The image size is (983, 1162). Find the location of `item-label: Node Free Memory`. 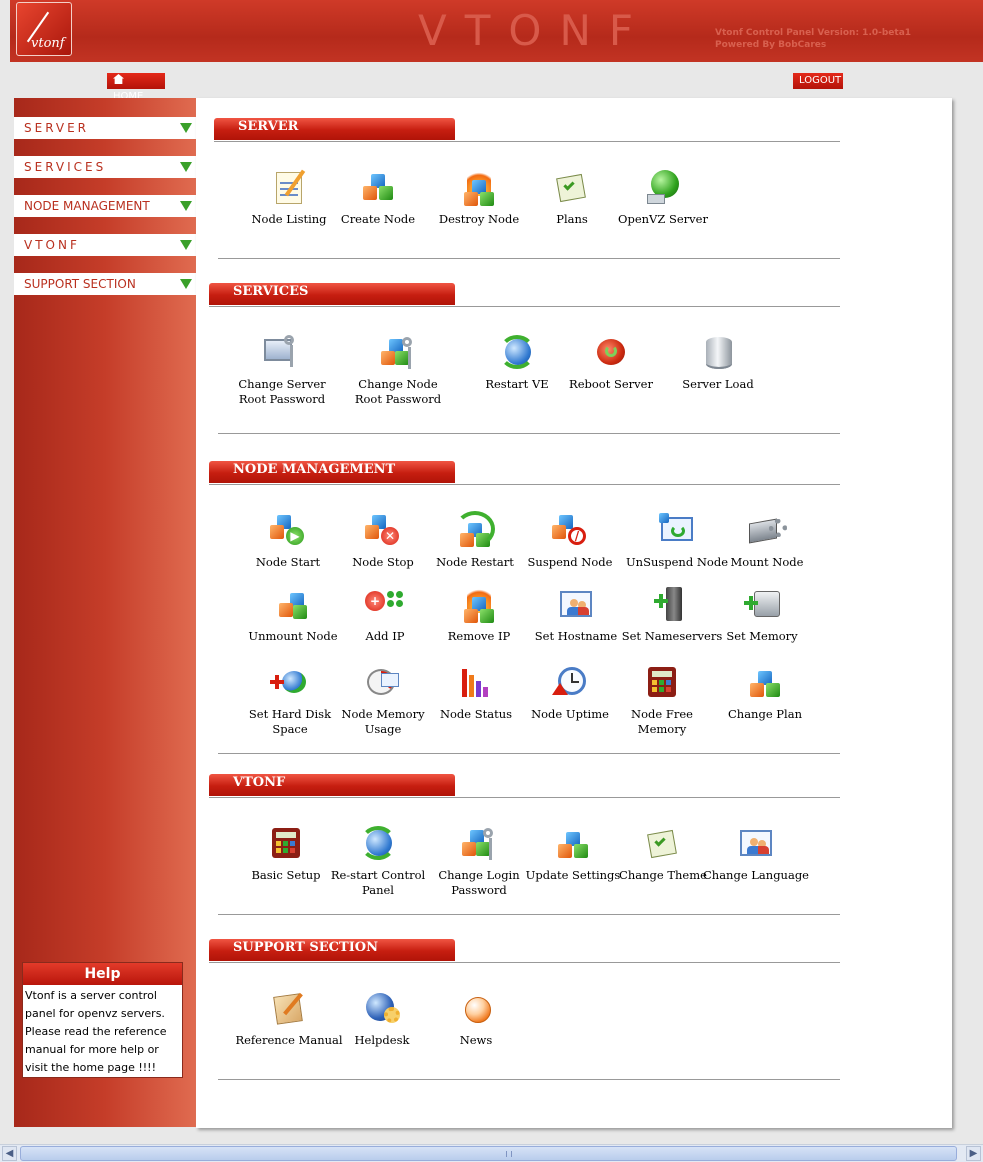

item-label: Node Free Memory is located at coordinates (662, 721).